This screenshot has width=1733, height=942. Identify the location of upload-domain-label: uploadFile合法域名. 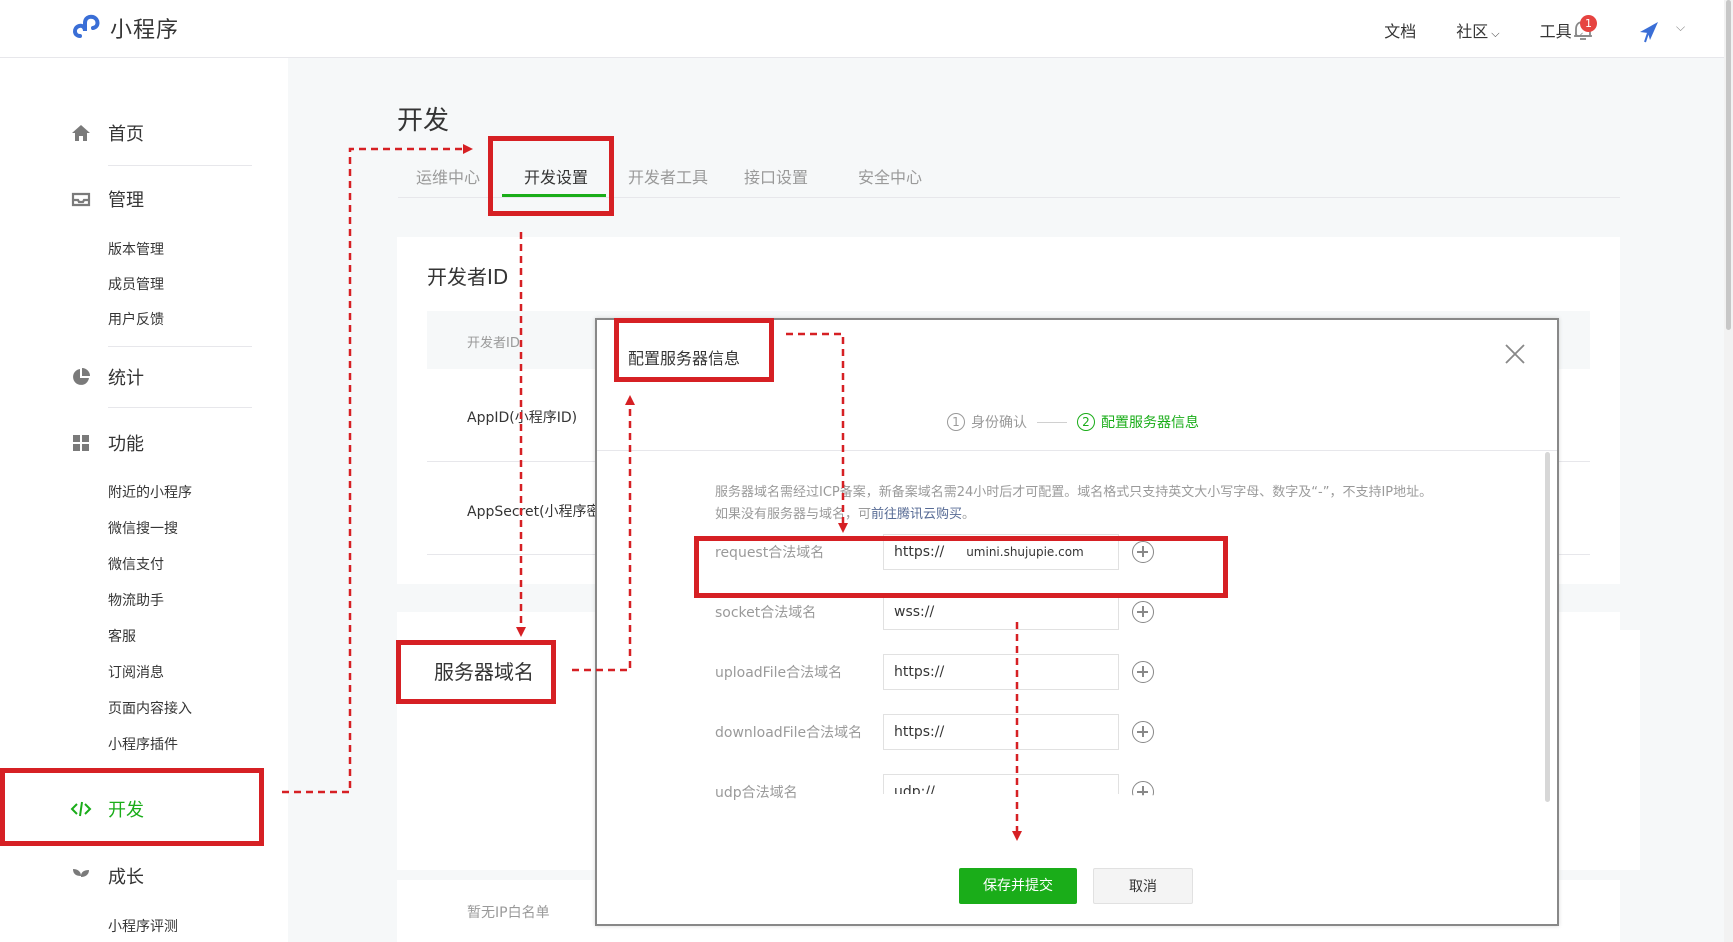
(779, 673).